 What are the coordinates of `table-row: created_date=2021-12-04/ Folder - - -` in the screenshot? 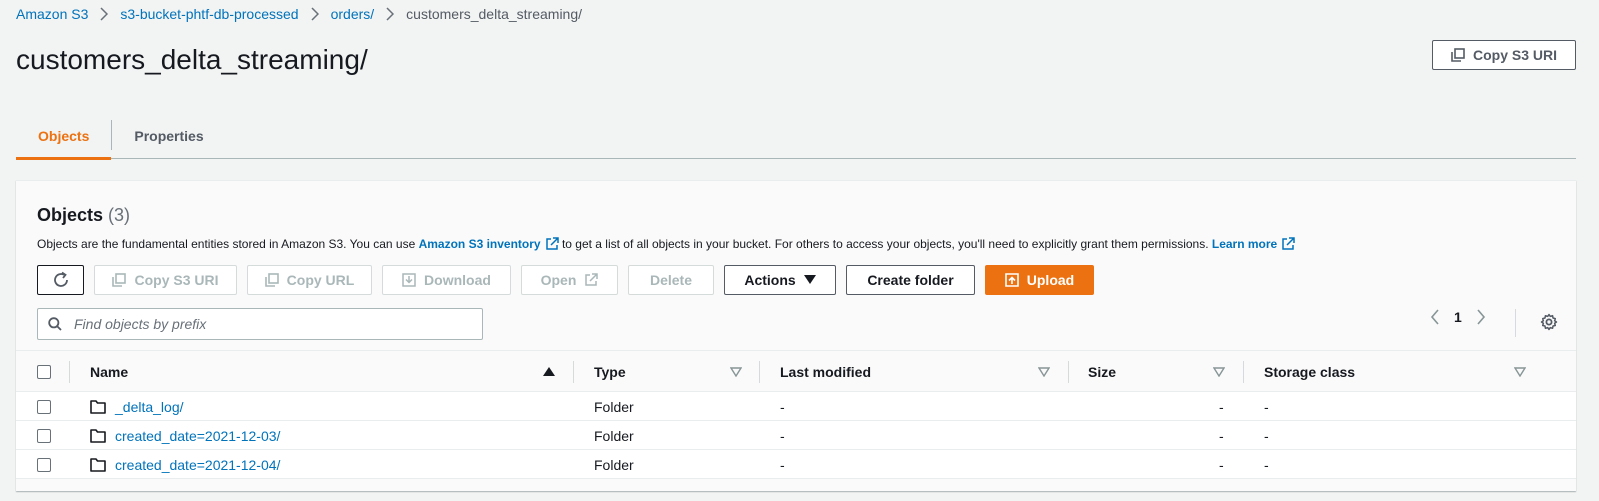 It's located at (796, 464).